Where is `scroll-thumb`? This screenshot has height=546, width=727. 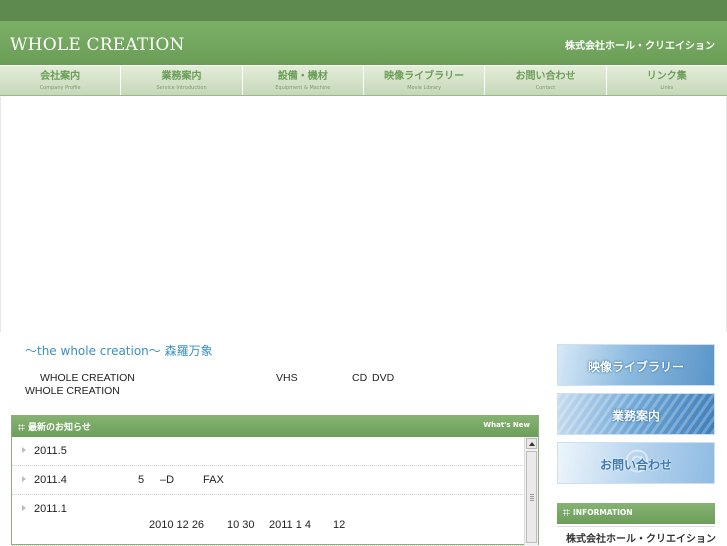
scroll-thumb is located at coordinates (531, 497).